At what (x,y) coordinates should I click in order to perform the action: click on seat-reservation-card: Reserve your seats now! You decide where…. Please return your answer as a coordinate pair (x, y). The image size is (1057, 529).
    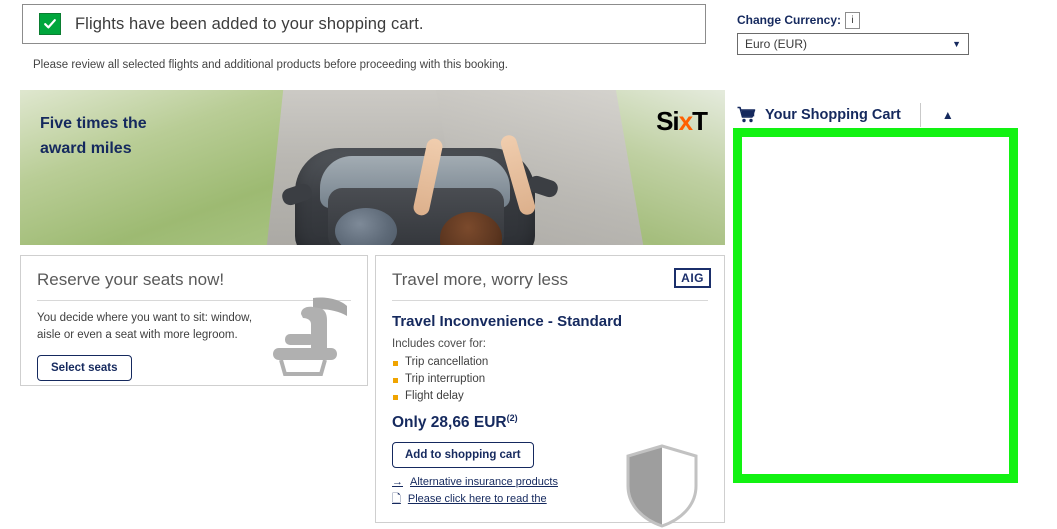
    Looking at the image, I should click on (194, 320).